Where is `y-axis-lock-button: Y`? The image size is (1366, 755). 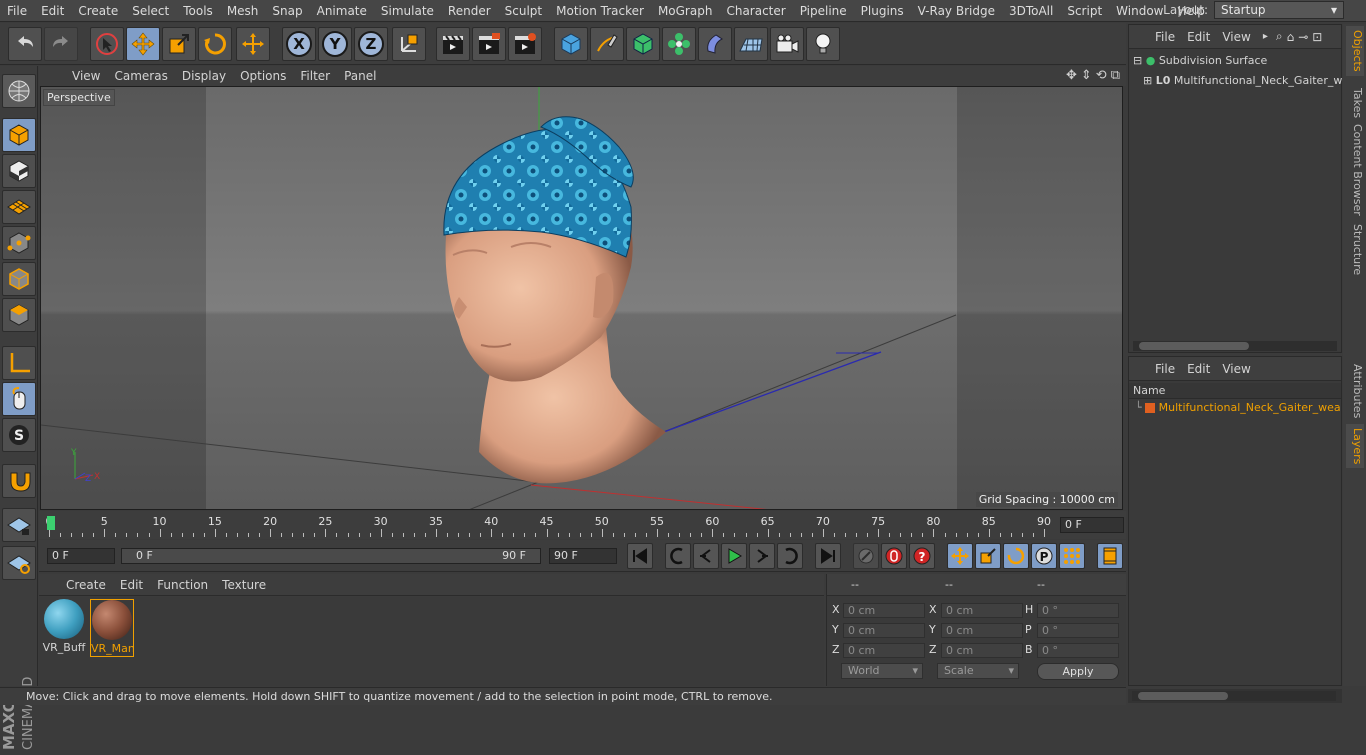 y-axis-lock-button: Y is located at coordinates (335, 44).